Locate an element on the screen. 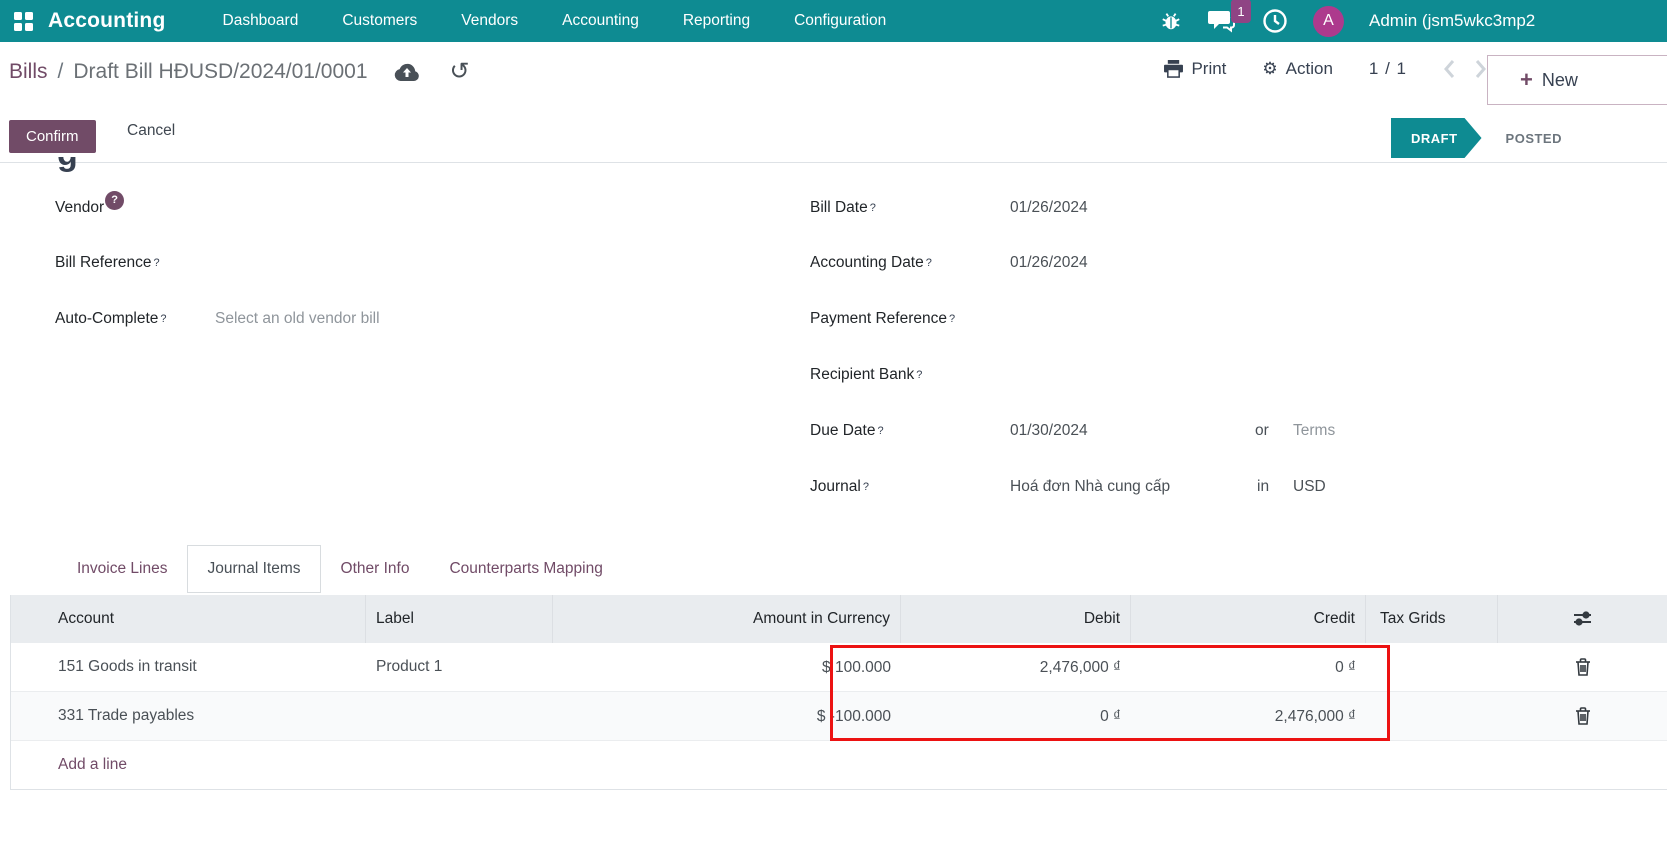  nav-item-accounting: Accounting is located at coordinates (600, 21).